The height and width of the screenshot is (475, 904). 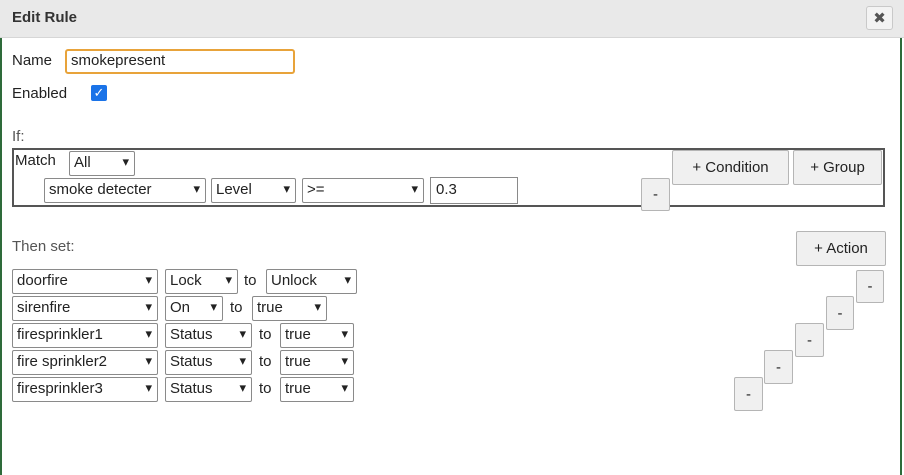 I want to click on condition-value-input: 0.3, so click(x=474, y=190).